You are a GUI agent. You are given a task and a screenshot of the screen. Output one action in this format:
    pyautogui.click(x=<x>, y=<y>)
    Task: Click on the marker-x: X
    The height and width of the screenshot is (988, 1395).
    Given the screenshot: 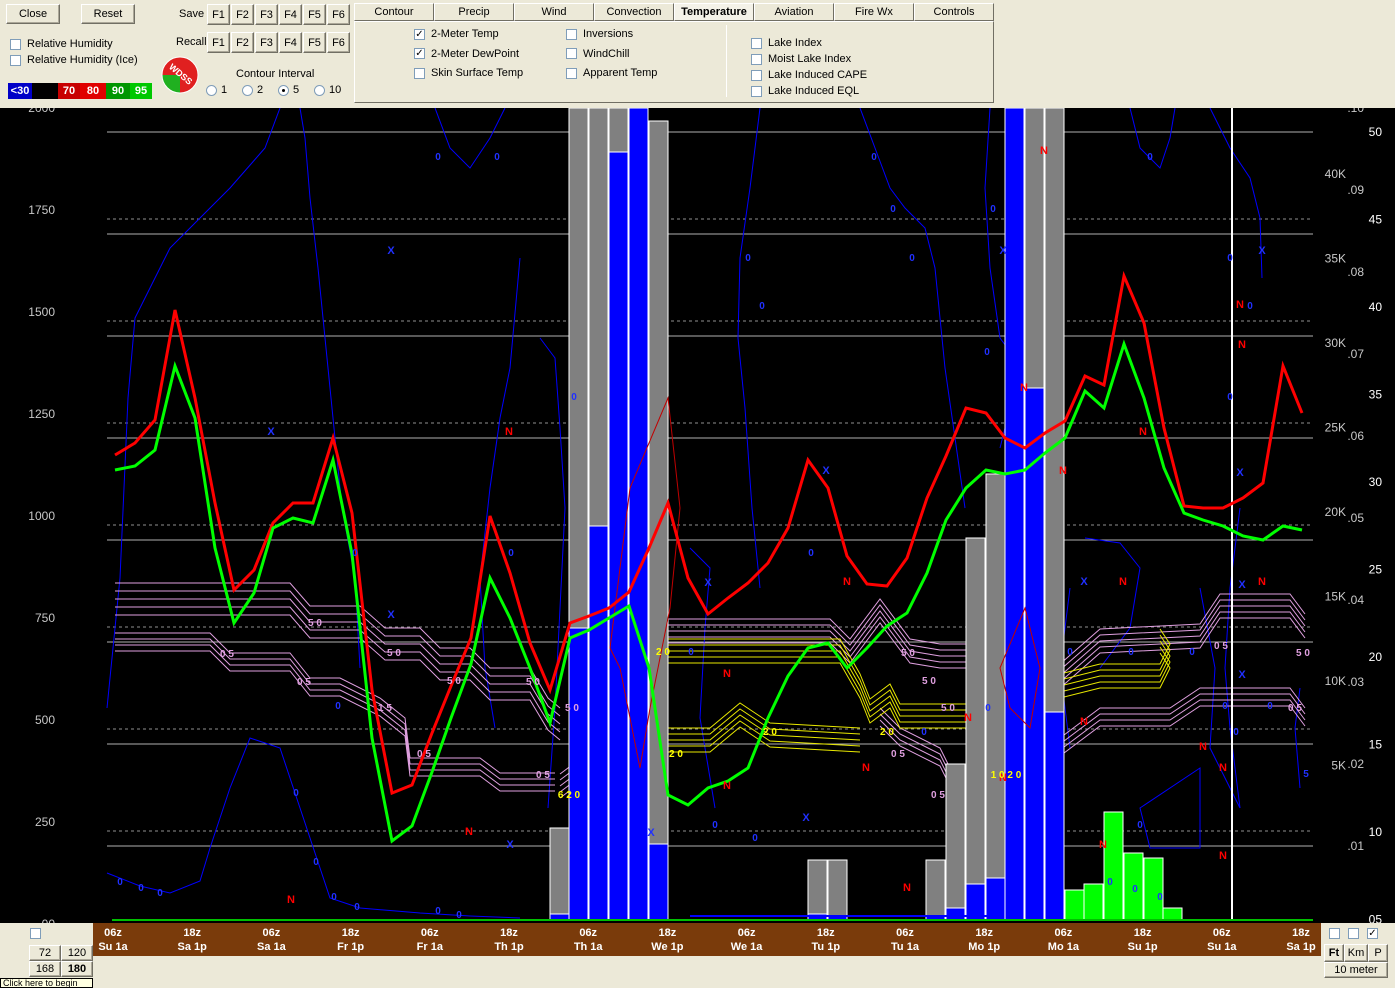 What is the action you would take?
    pyautogui.click(x=391, y=251)
    